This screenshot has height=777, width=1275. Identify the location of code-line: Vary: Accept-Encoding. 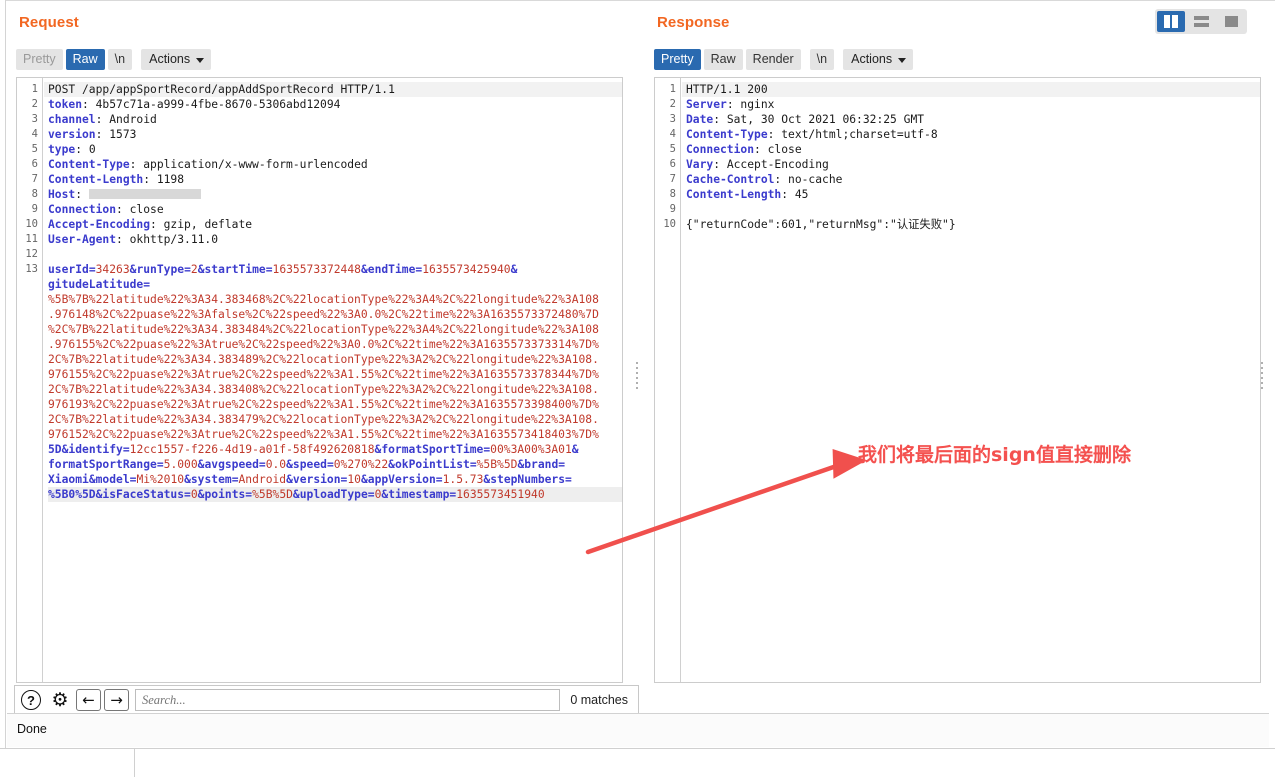
(757, 164).